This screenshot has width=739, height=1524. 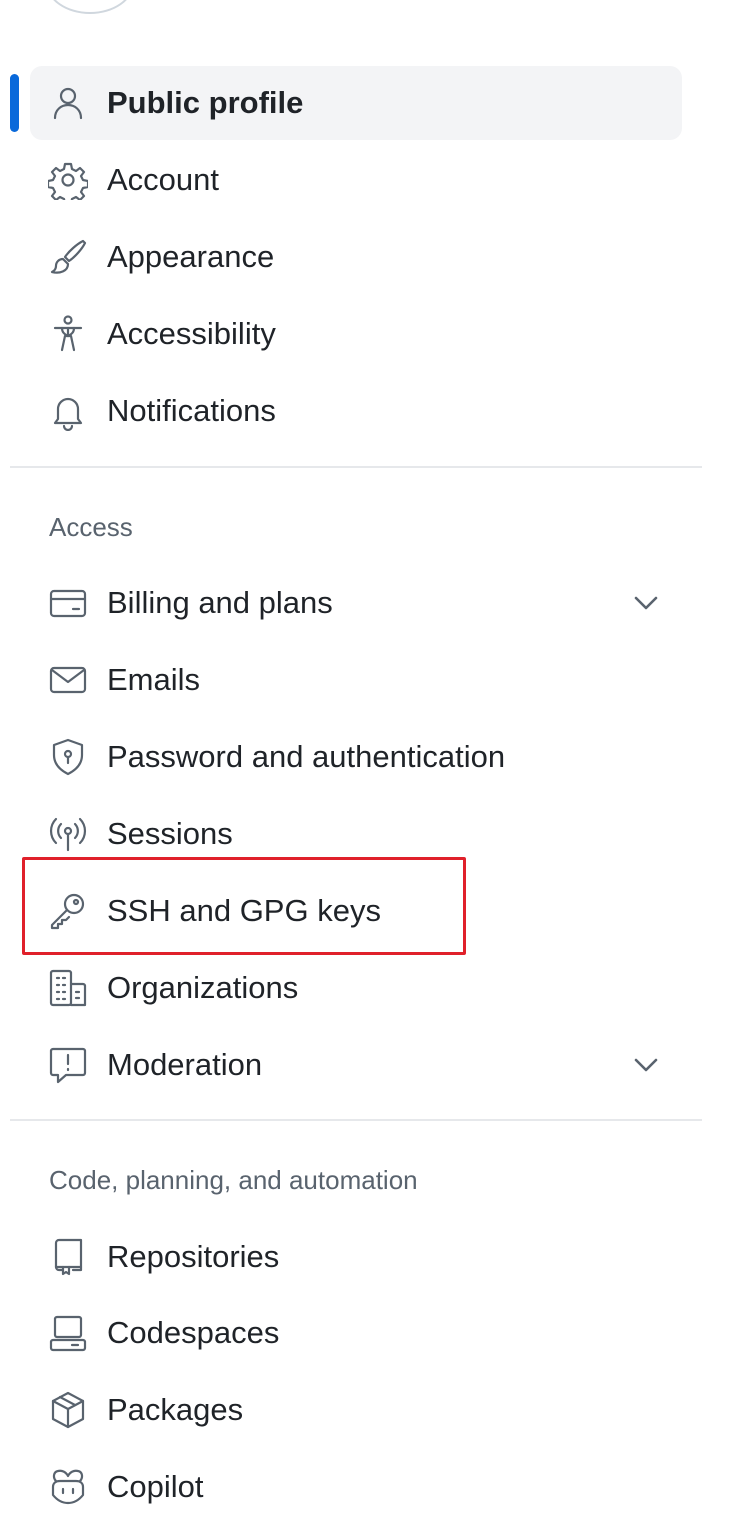 I want to click on sidebar-item-billing-and-plans: Billing and plans, so click(x=356, y=603).